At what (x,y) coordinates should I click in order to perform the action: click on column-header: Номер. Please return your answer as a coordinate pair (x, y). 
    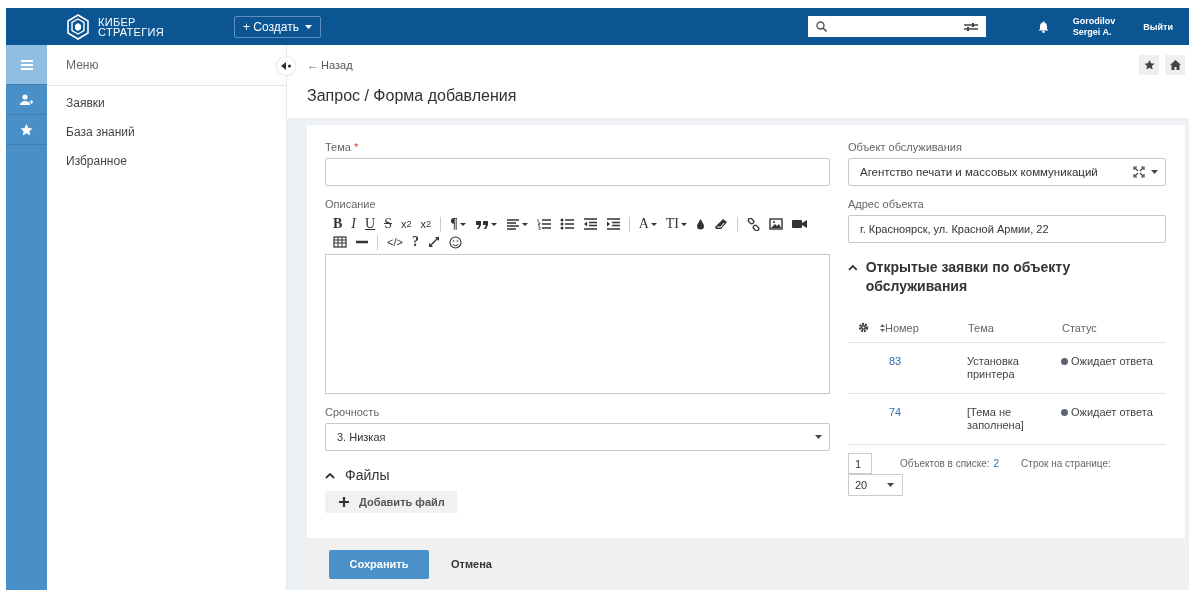
    Looking at the image, I should click on (923, 328).